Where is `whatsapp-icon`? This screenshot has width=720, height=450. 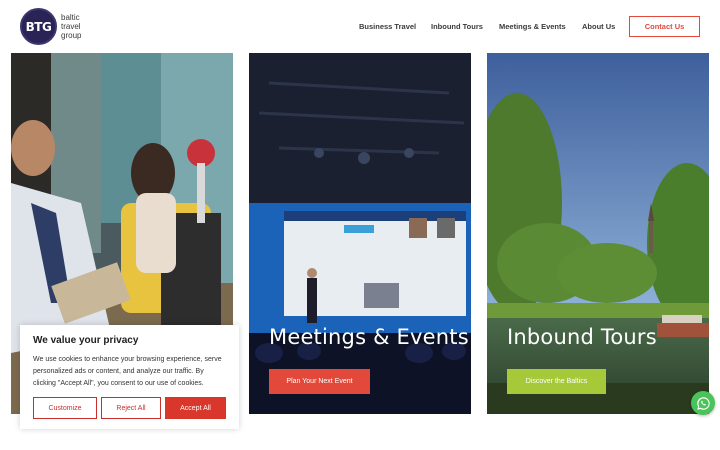
whatsapp-icon is located at coordinates (703, 403).